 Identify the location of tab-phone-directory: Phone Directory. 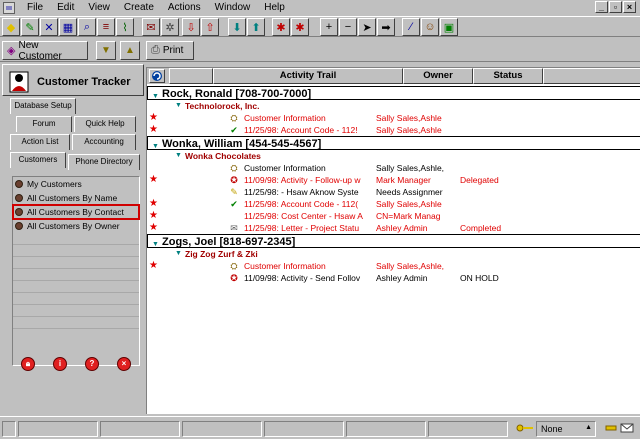
(104, 162).